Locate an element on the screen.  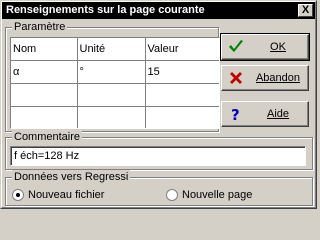
commentaire-legend: Commentaire is located at coordinates (47, 137).